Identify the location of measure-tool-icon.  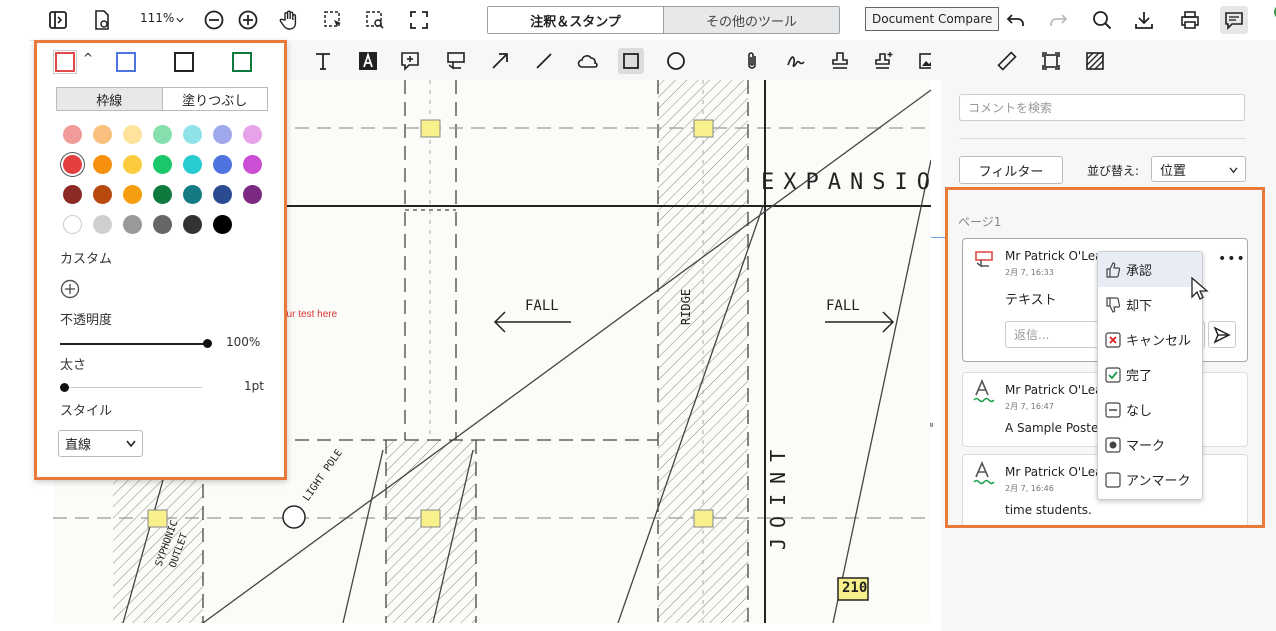
(1007, 61).